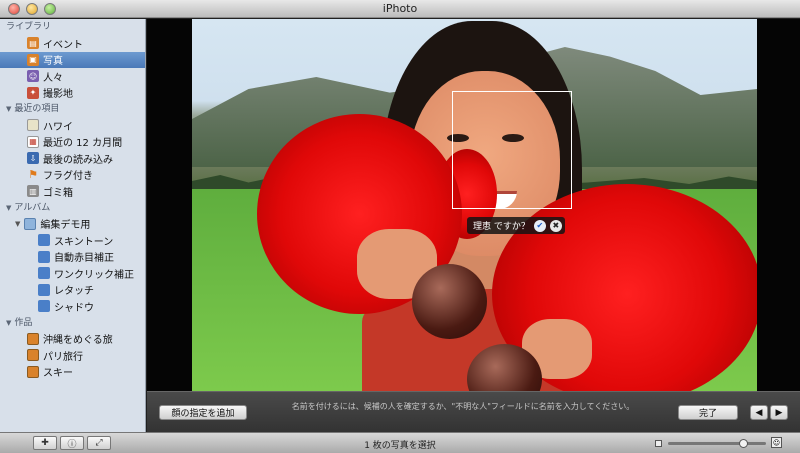  What do you see at coordinates (33, 125) in the screenshot?
I see `event-thumb-icon` at bounding box center [33, 125].